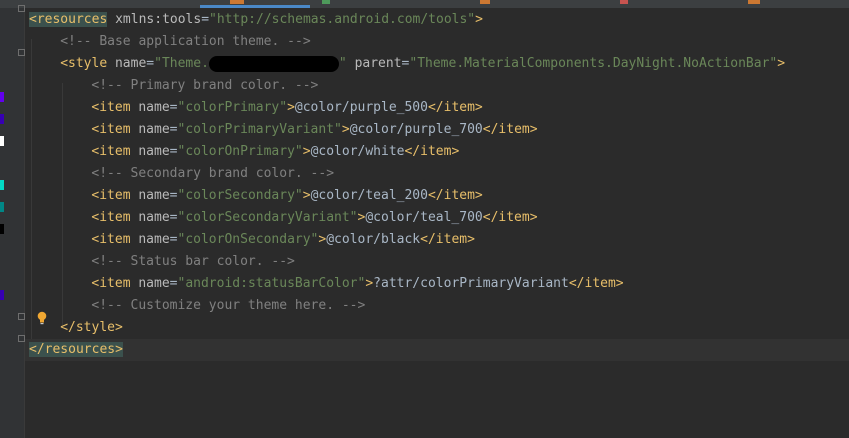  I want to click on lightbulb-icon, so click(42, 317).